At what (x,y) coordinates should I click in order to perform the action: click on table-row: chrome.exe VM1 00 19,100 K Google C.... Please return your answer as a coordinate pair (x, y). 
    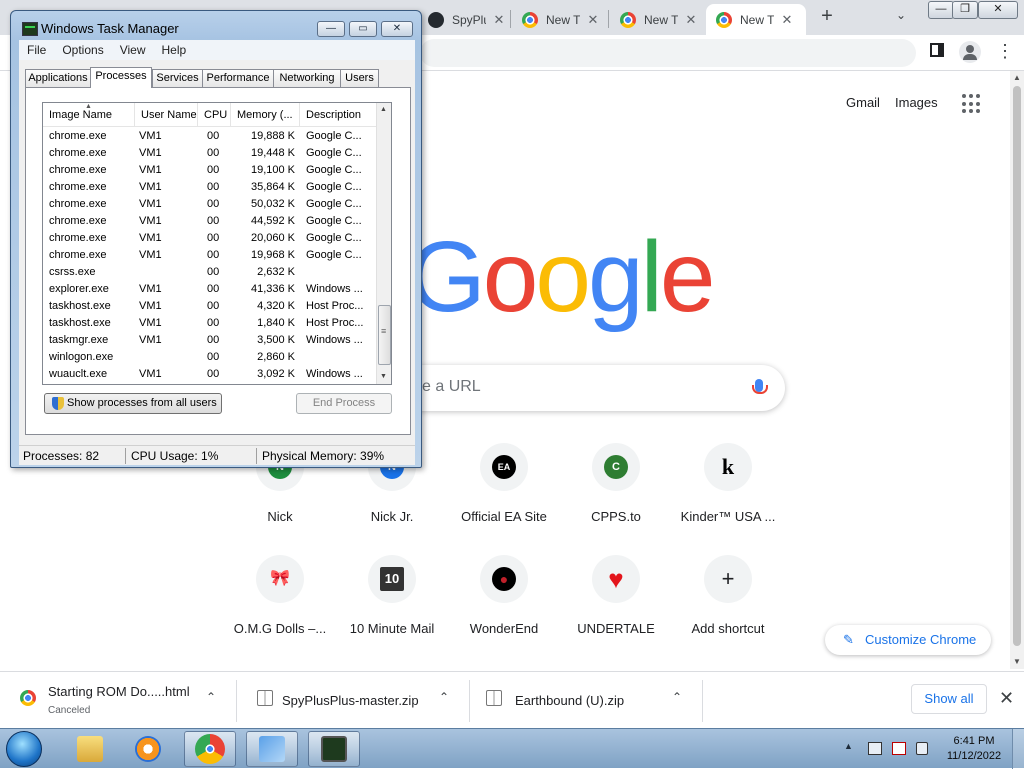
    Looking at the image, I should click on (209, 170).